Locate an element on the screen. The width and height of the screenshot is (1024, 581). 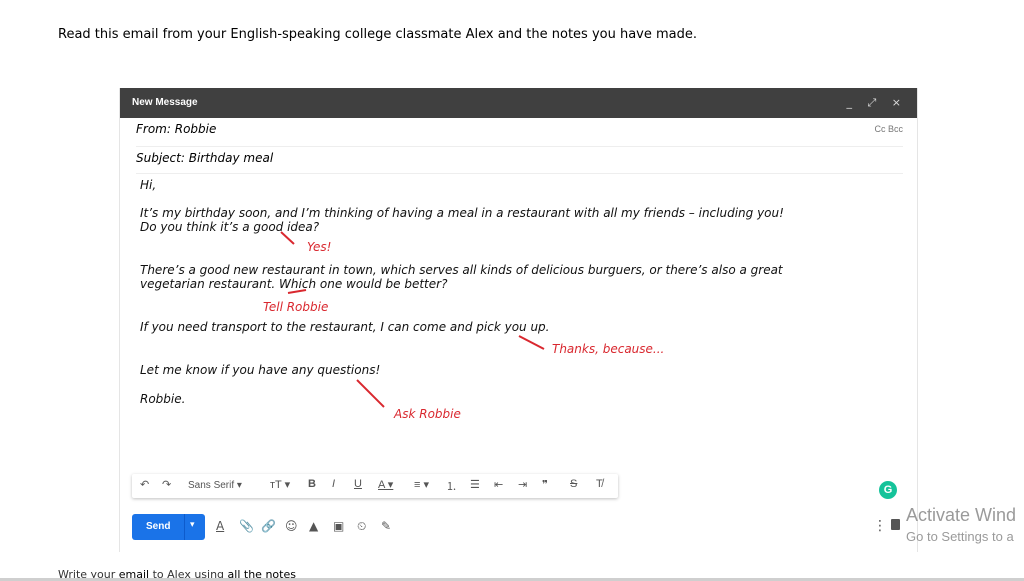
window-controls: _ ⤢ × is located at coordinates (876, 103).